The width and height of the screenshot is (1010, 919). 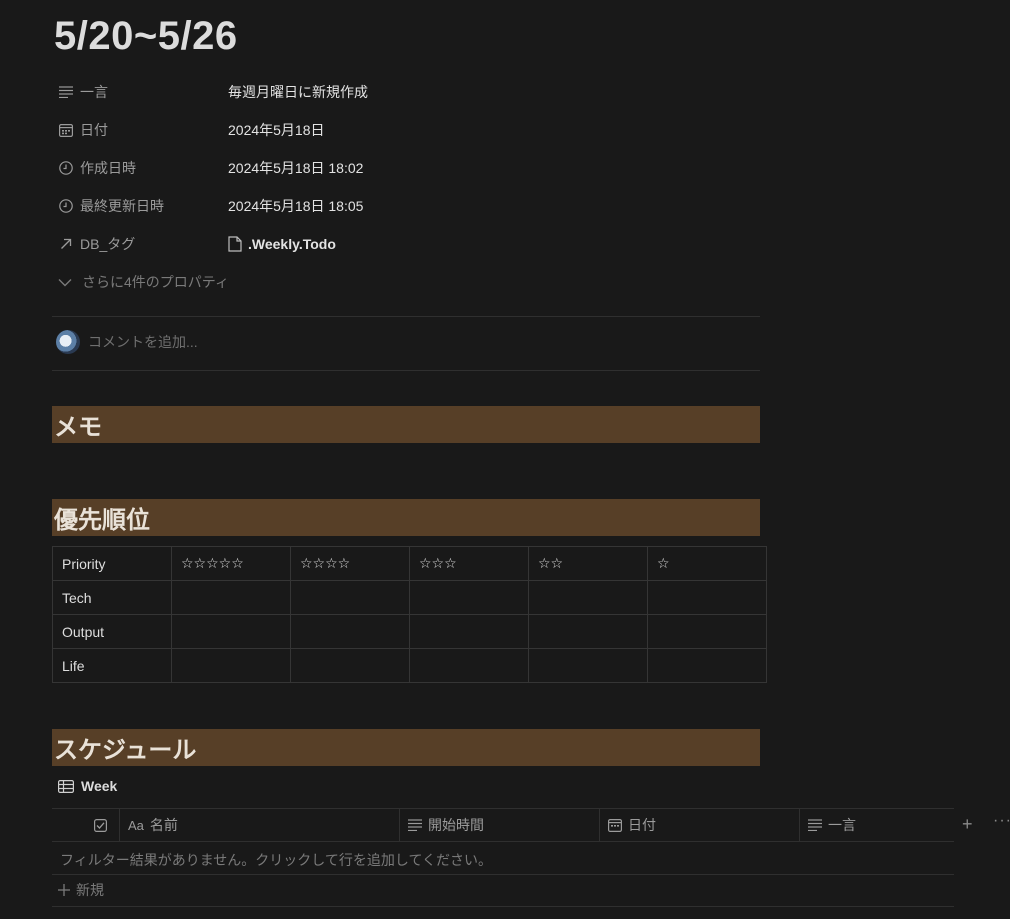 I want to click on more-properties-toggle: さらに4件のプロパティ, so click(x=143, y=282).